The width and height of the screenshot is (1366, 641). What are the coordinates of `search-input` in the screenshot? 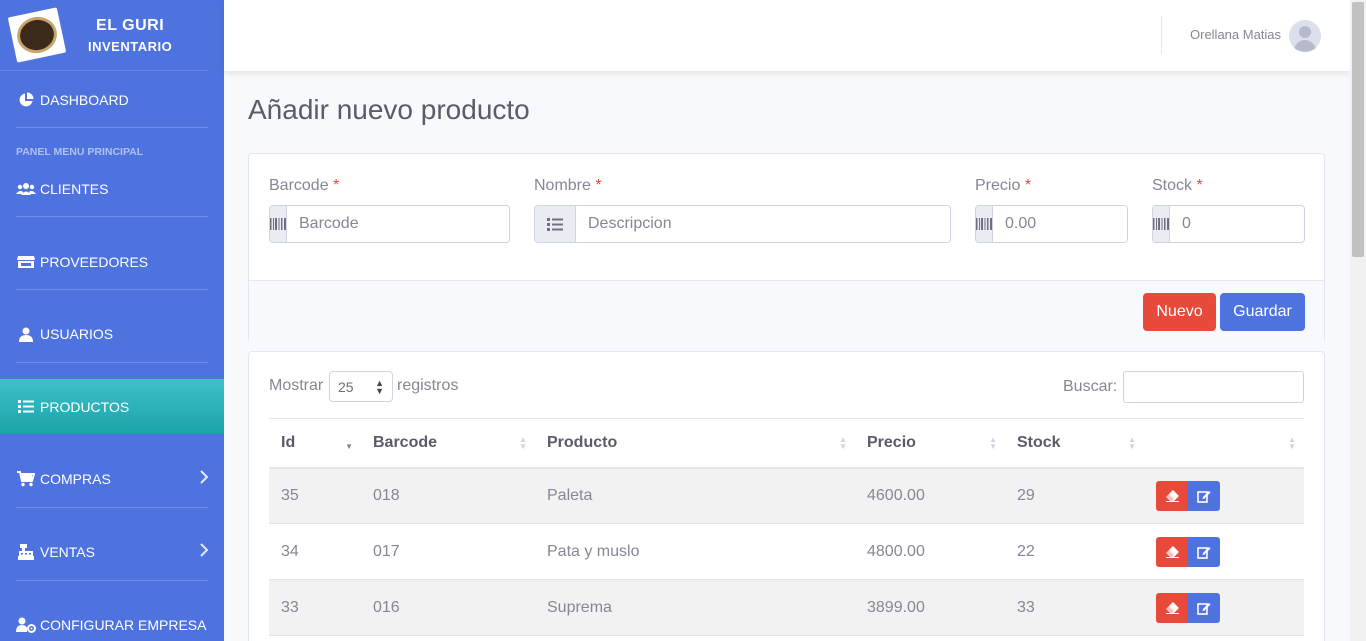 It's located at (1213, 387).